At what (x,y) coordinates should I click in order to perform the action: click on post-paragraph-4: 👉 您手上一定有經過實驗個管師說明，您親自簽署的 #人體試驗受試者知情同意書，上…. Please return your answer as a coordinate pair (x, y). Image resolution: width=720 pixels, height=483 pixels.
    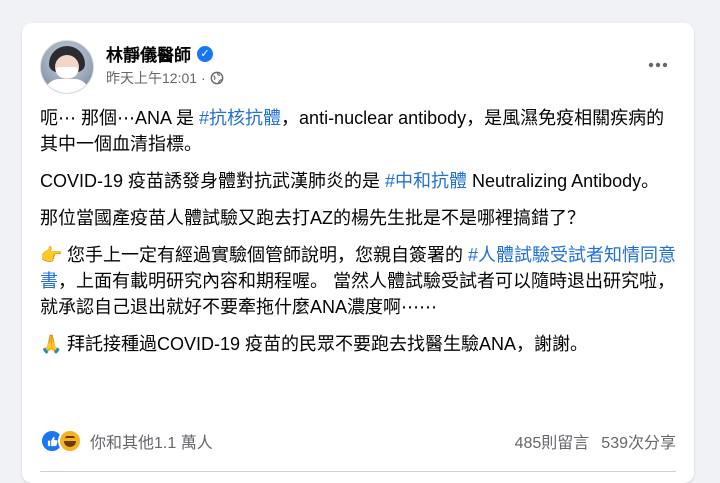
    Looking at the image, I should click on (360, 281).